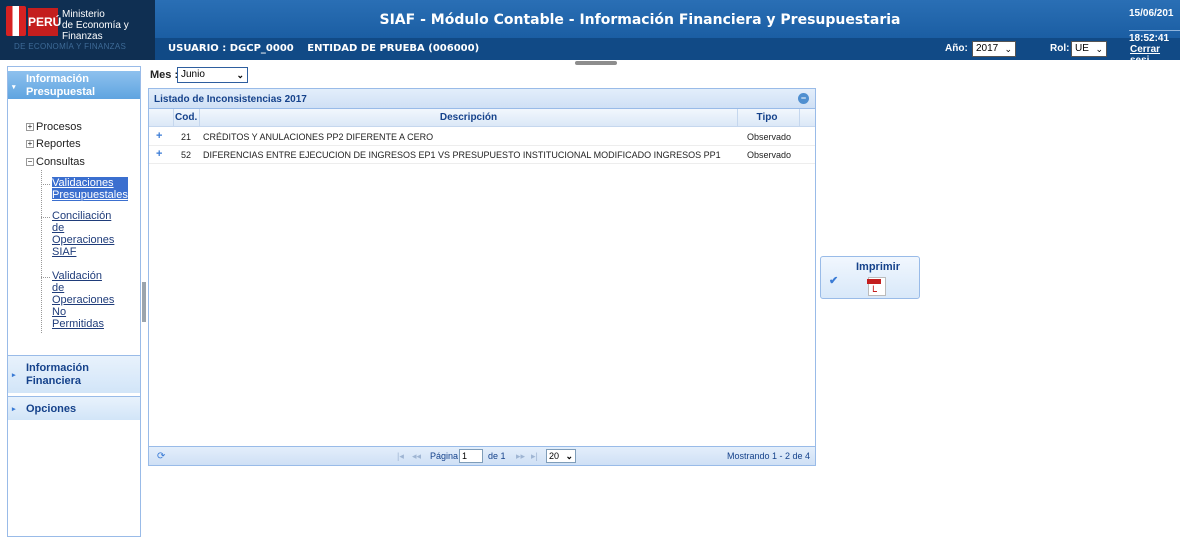 The image size is (1180, 537). Describe the element at coordinates (400, 456) in the screenshot. I see `first-page-icon: |◂` at that location.